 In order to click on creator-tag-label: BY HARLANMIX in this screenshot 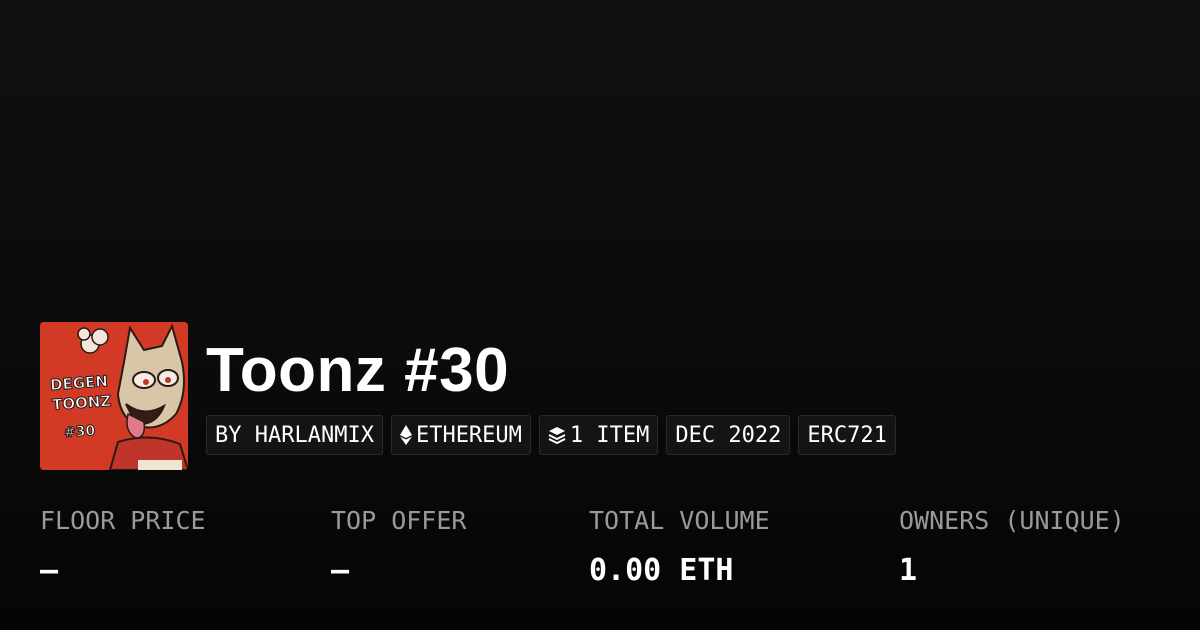, I will do `click(294, 435)`.